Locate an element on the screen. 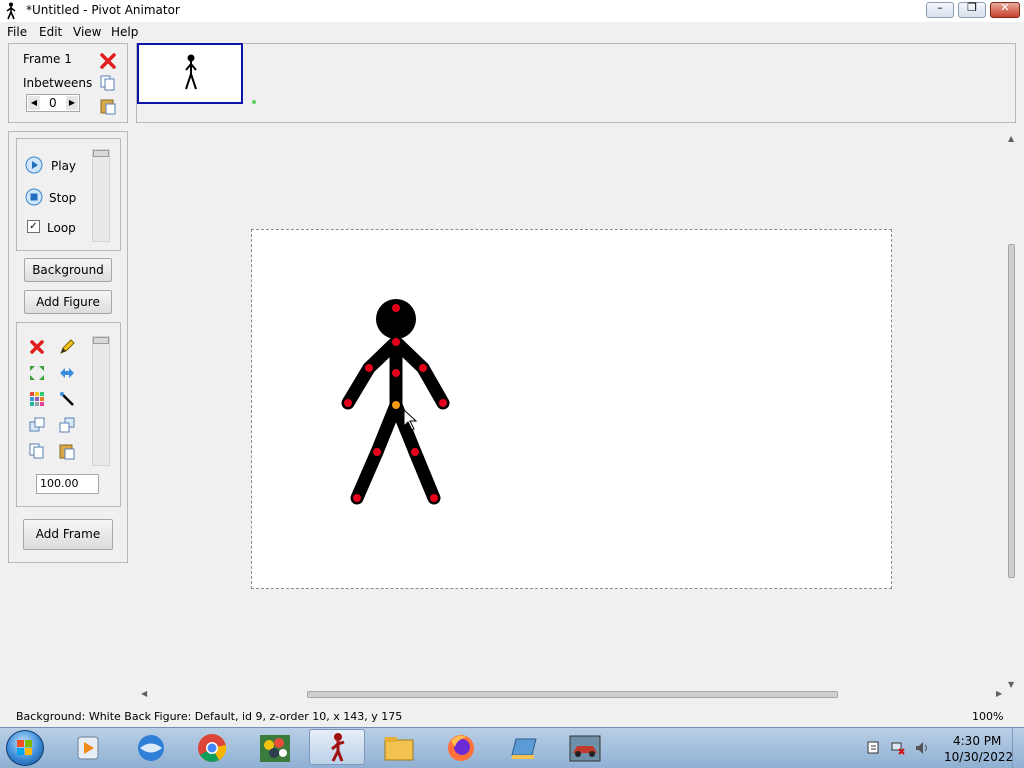  file-explorer-icon is located at coordinates (399, 748).